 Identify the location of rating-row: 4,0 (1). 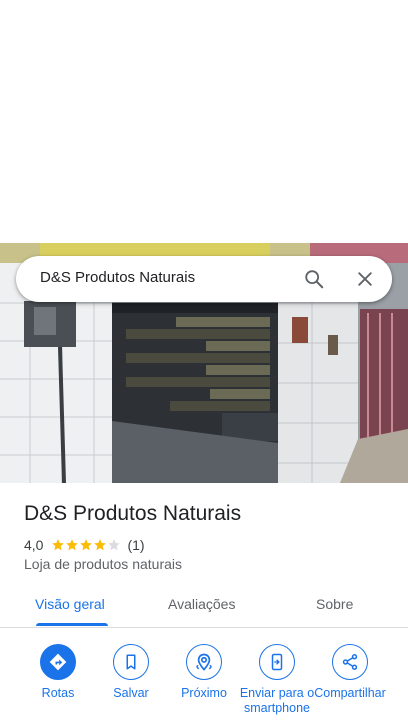
(84, 545).